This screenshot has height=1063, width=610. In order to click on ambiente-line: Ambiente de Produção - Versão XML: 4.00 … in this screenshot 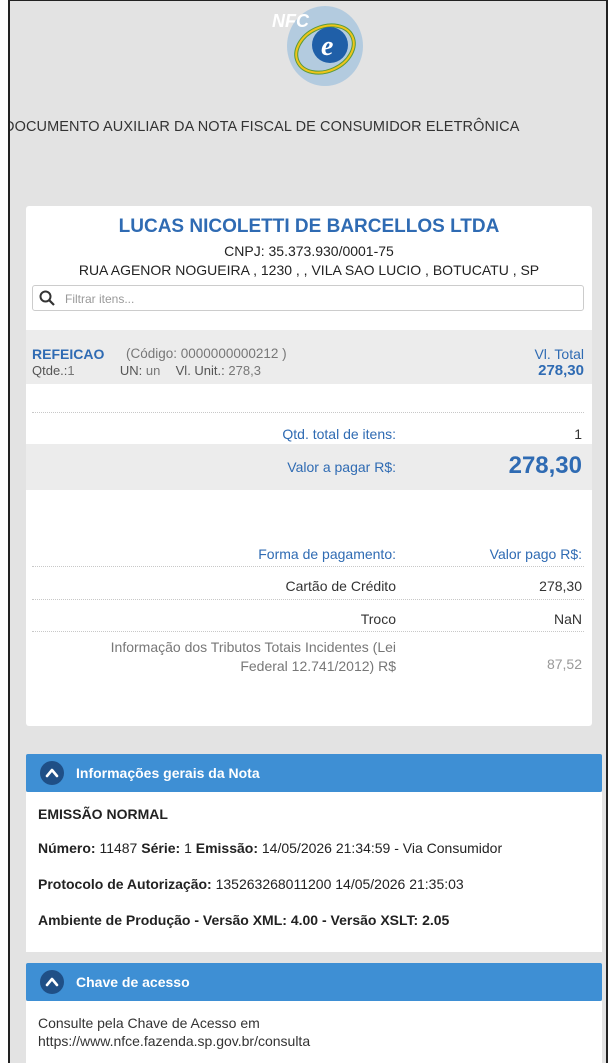, I will do `click(244, 920)`.